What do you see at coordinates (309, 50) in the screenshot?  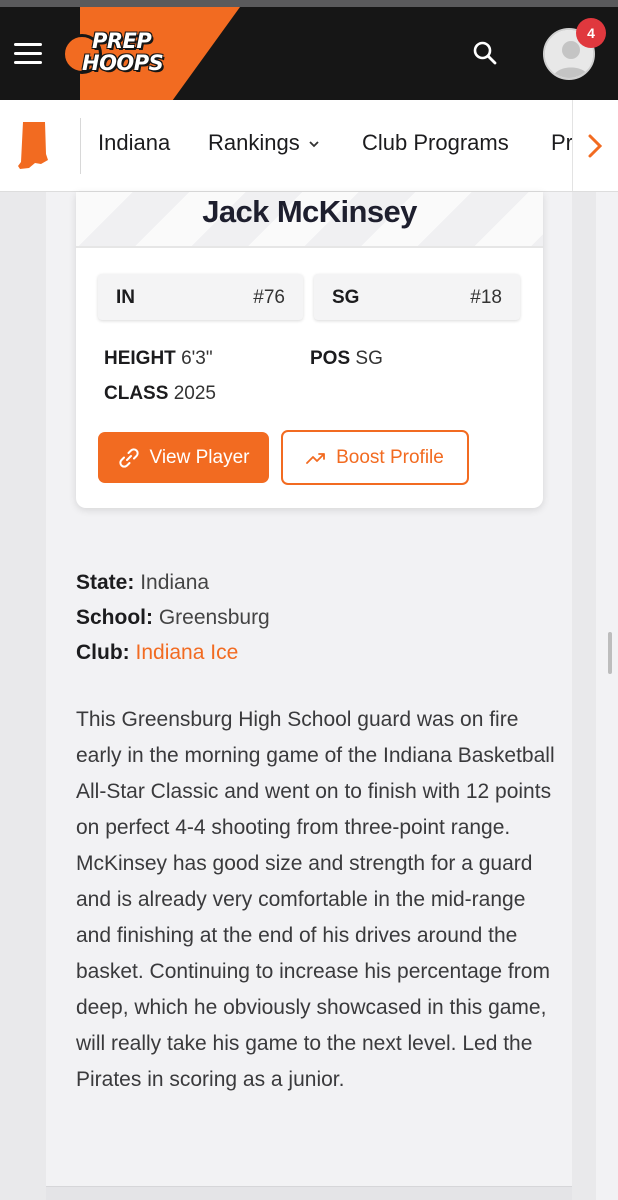 I see `site-header: PREP HOOPS 4` at bounding box center [309, 50].